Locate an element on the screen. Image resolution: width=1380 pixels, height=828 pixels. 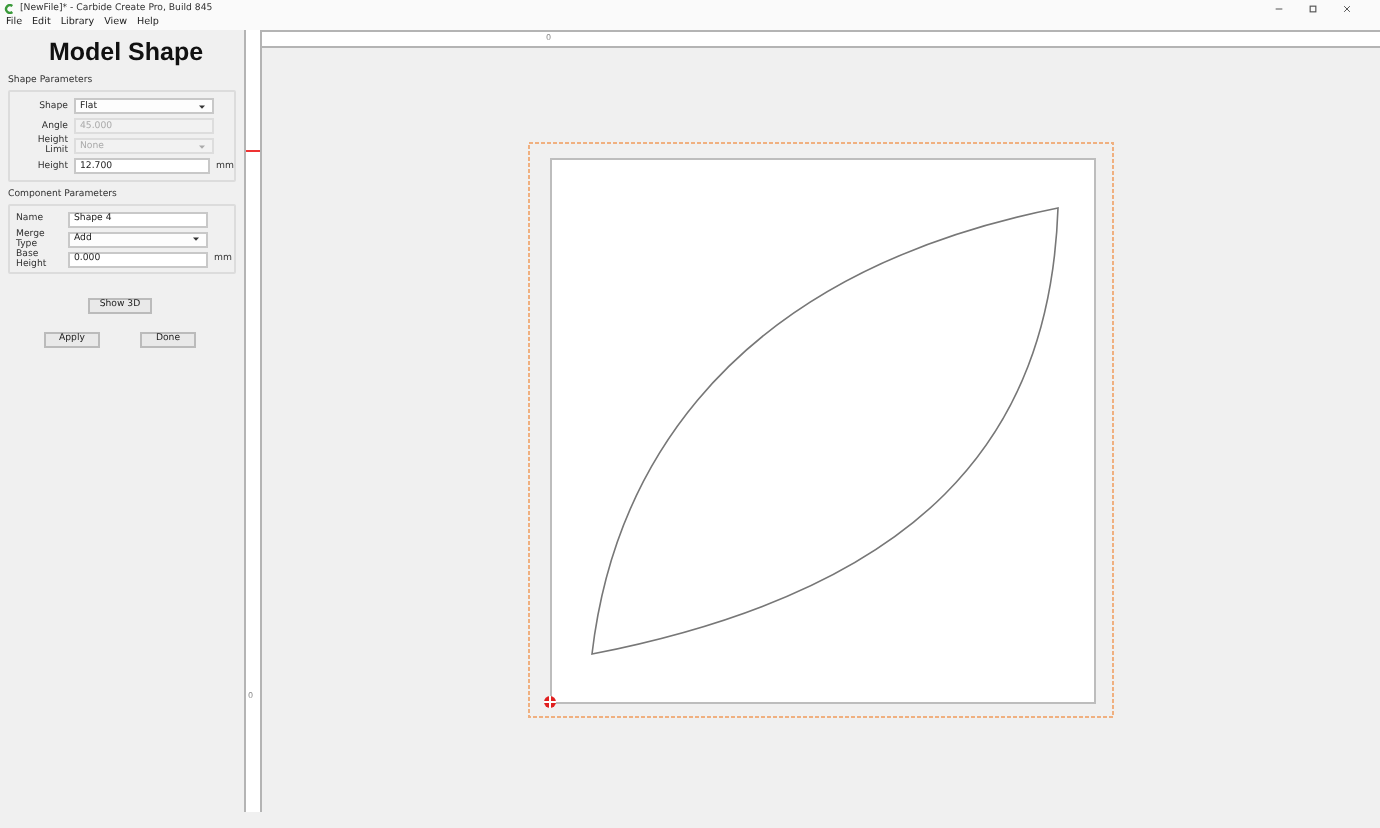
app-icon is located at coordinates (9, 8).